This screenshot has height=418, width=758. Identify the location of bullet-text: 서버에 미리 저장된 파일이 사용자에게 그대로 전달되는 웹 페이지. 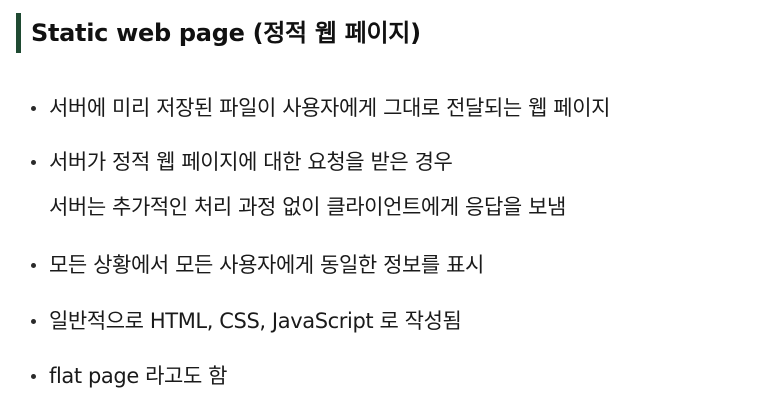
(330, 108).